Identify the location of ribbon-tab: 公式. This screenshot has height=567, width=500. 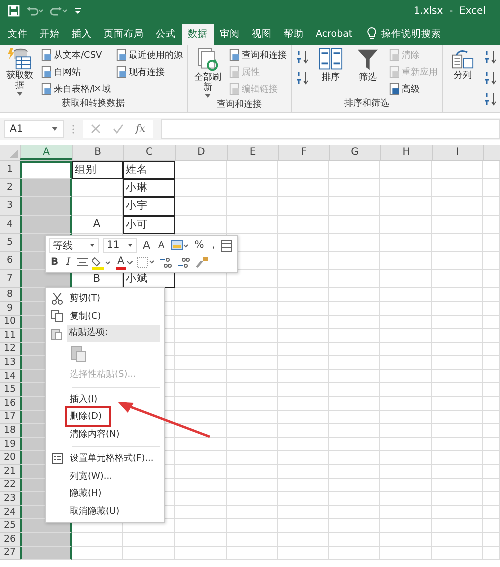
(166, 34).